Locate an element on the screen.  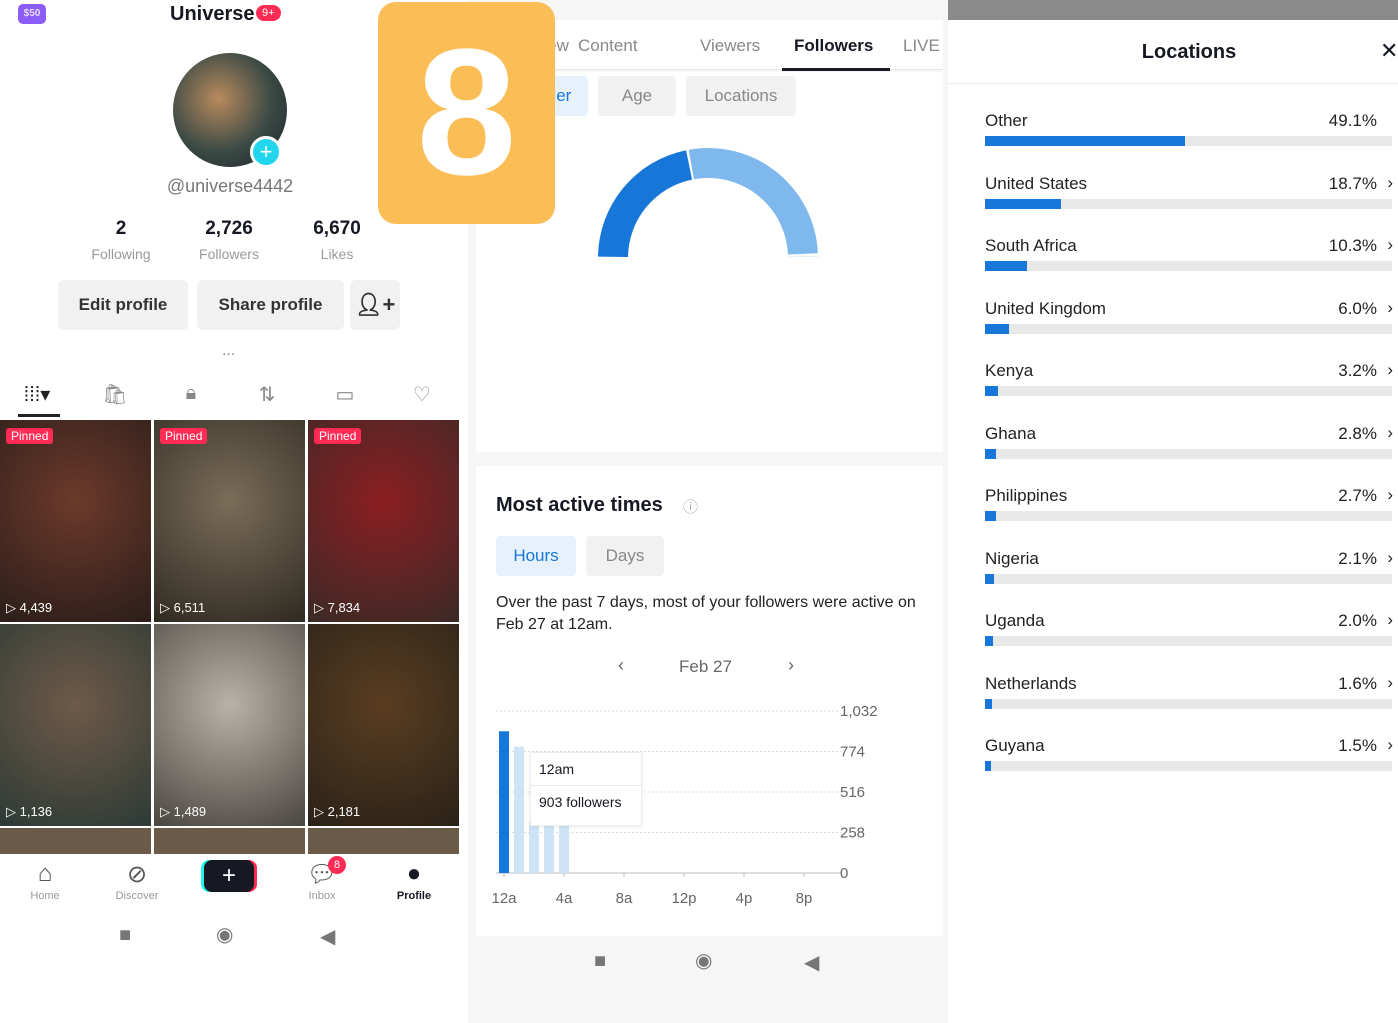
location-row: Other 49.1% is located at coordinates (1190, 142).